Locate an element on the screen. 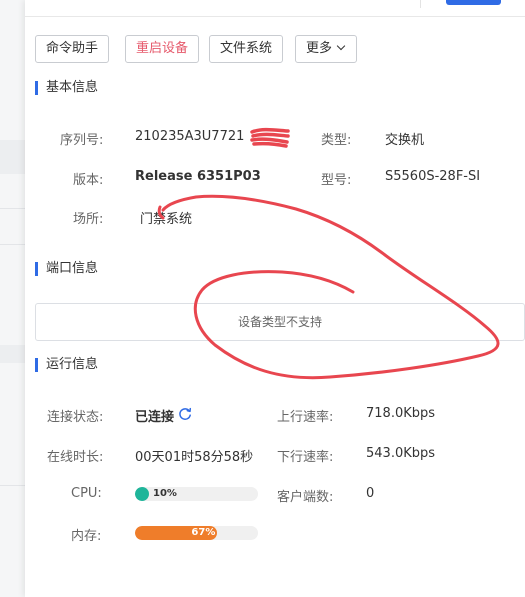 The width and height of the screenshot is (525, 597). more-button: 更多 is located at coordinates (326, 49).